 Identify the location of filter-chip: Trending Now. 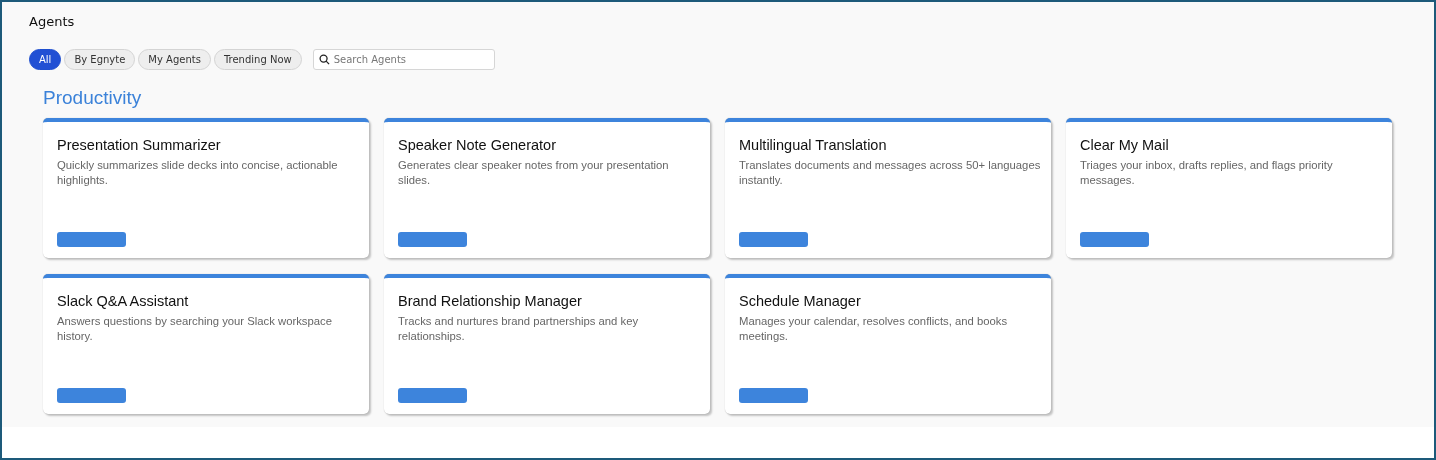
(257, 59).